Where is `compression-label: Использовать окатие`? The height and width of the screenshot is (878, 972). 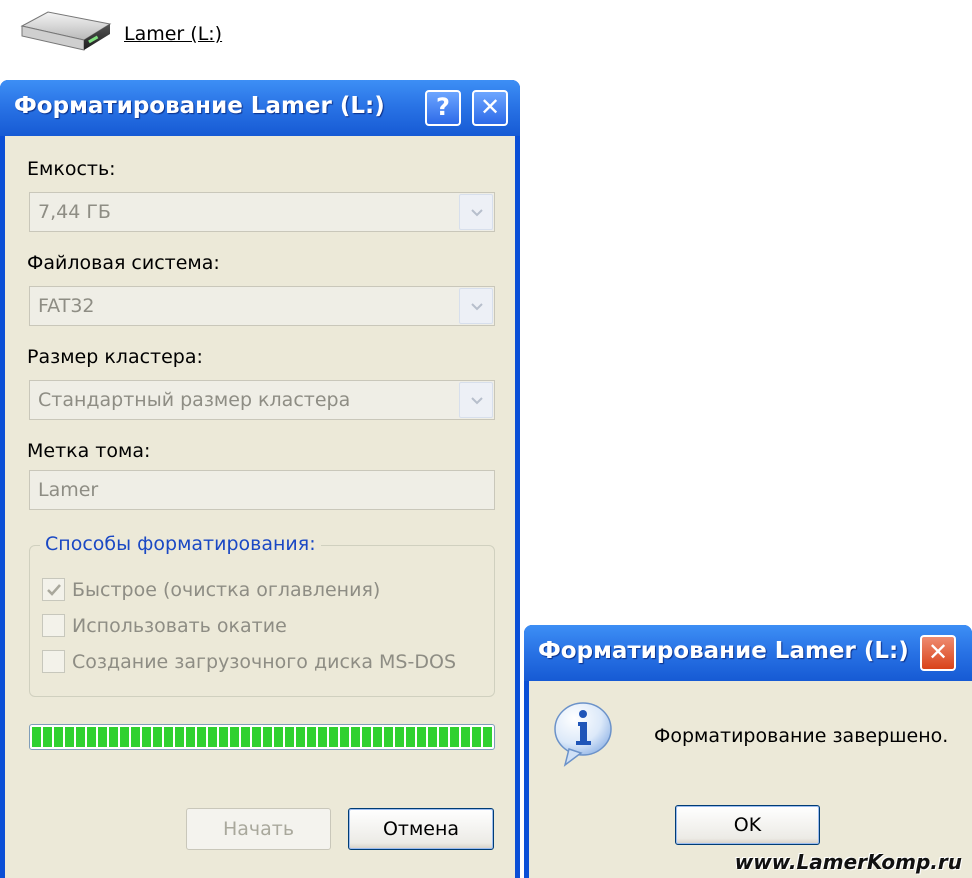
compression-label: Использовать окатие is located at coordinates (179, 625).